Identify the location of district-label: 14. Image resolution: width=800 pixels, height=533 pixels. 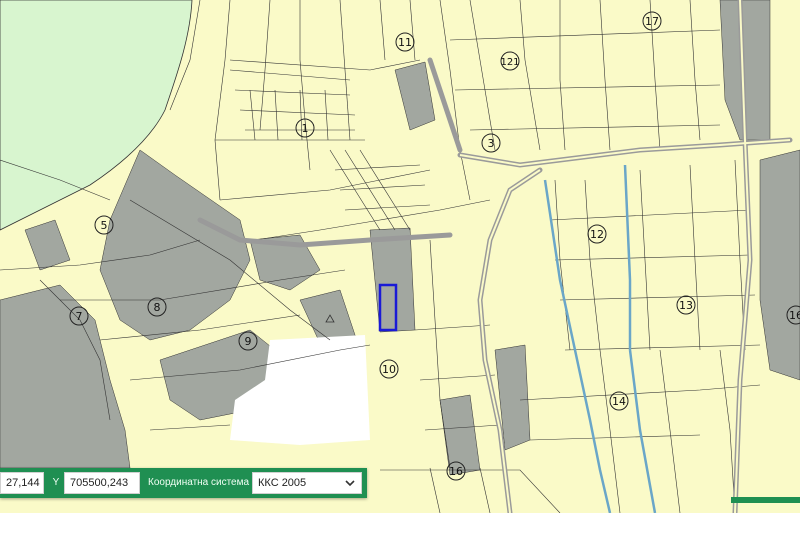
(619, 401).